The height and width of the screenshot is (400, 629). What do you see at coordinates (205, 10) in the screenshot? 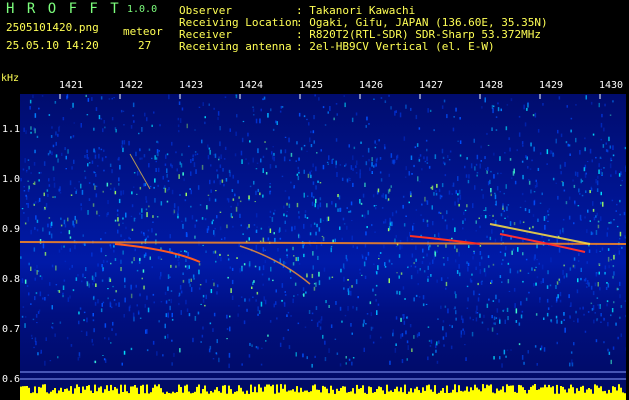
I see `info-label-observer: Observer` at bounding box center [205, 10].